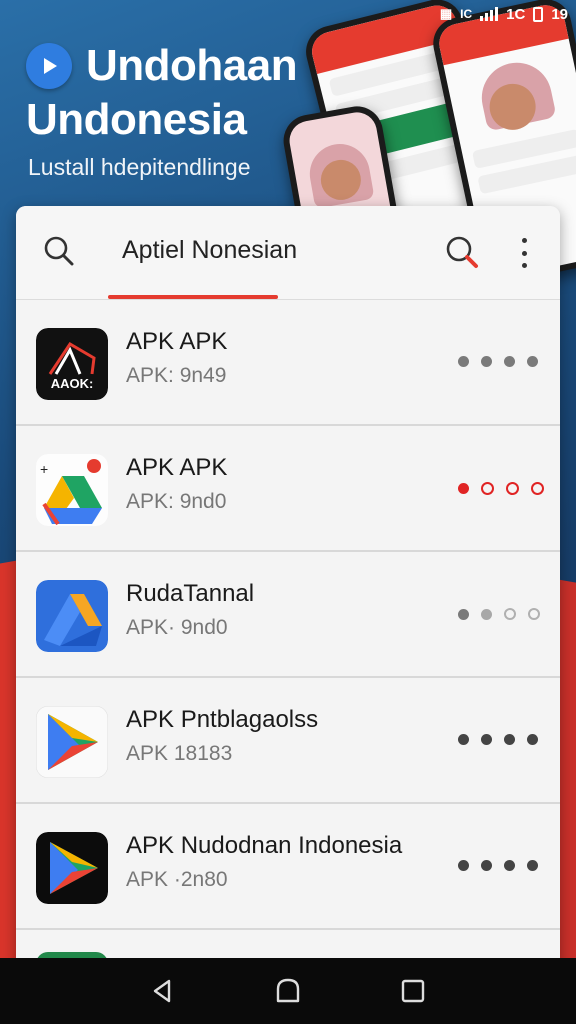 This screenshot has height=1024, width=576. Describe the element at coordinates (288, 867) in the screenshot. I see `list-item: APK Nudodnan Indonesia APK ·2n80` at that location.